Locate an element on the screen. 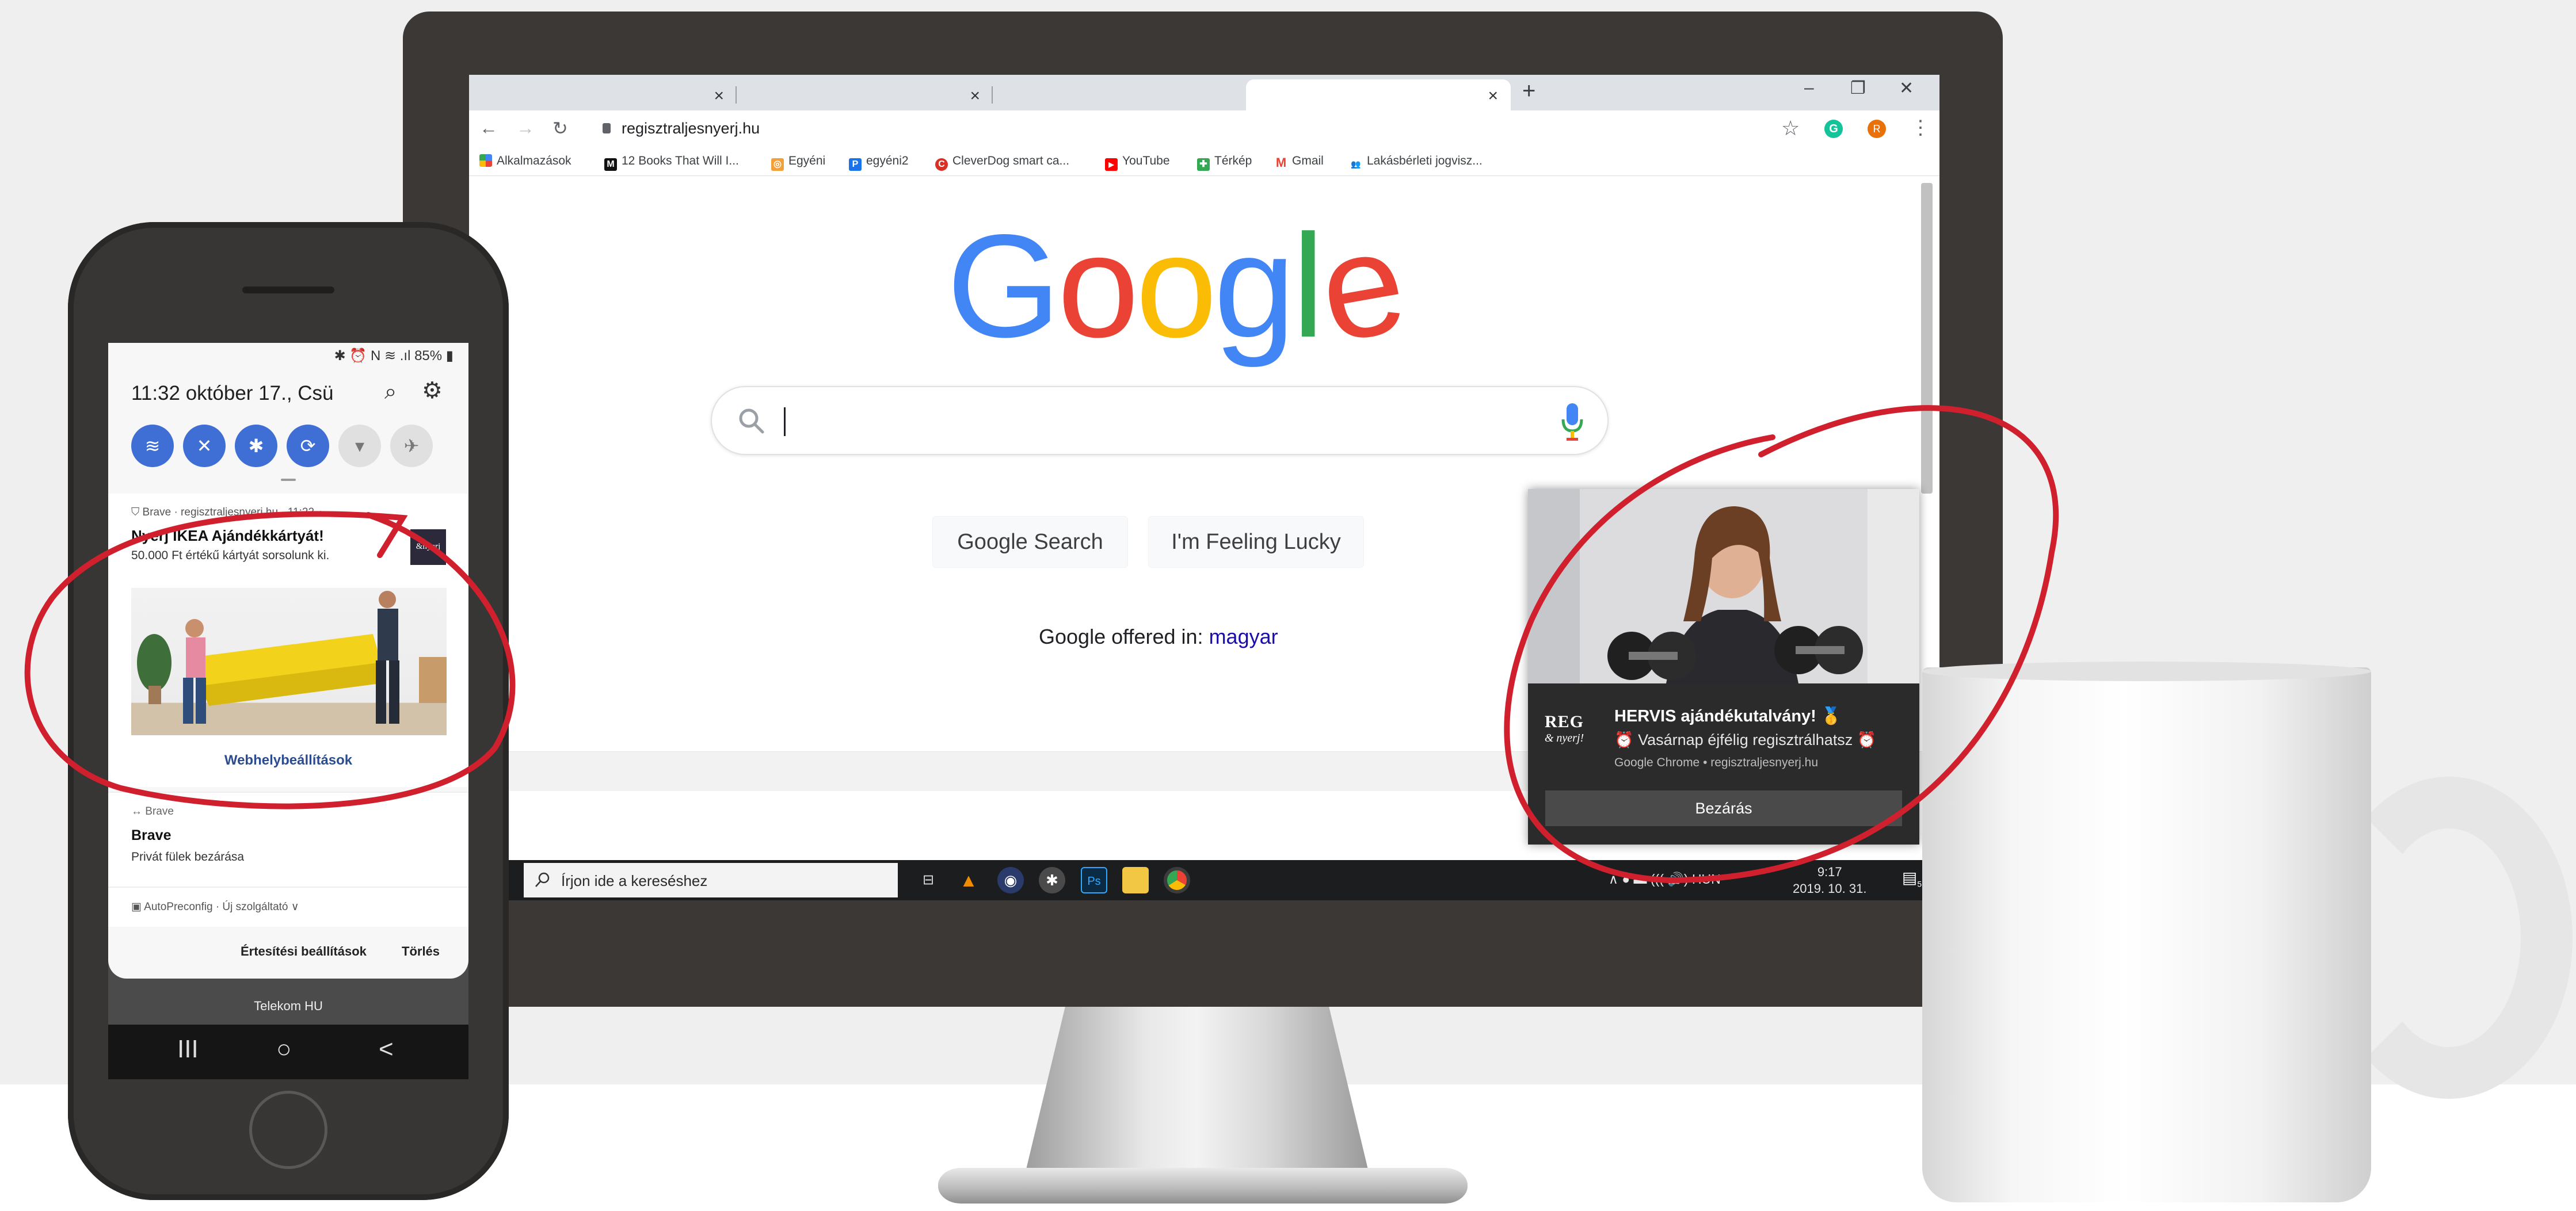  grammarly-extension-icon: G is located at coordinates (1833, 129).